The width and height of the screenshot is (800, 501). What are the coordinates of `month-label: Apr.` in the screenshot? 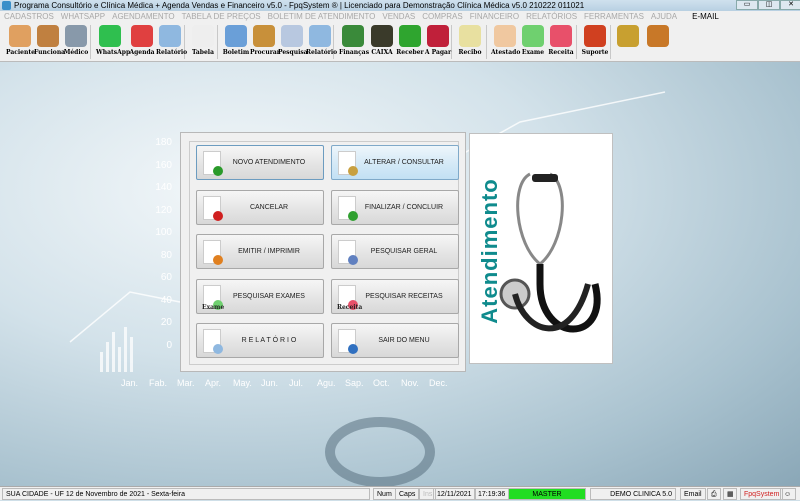 It's located at (213, 383).